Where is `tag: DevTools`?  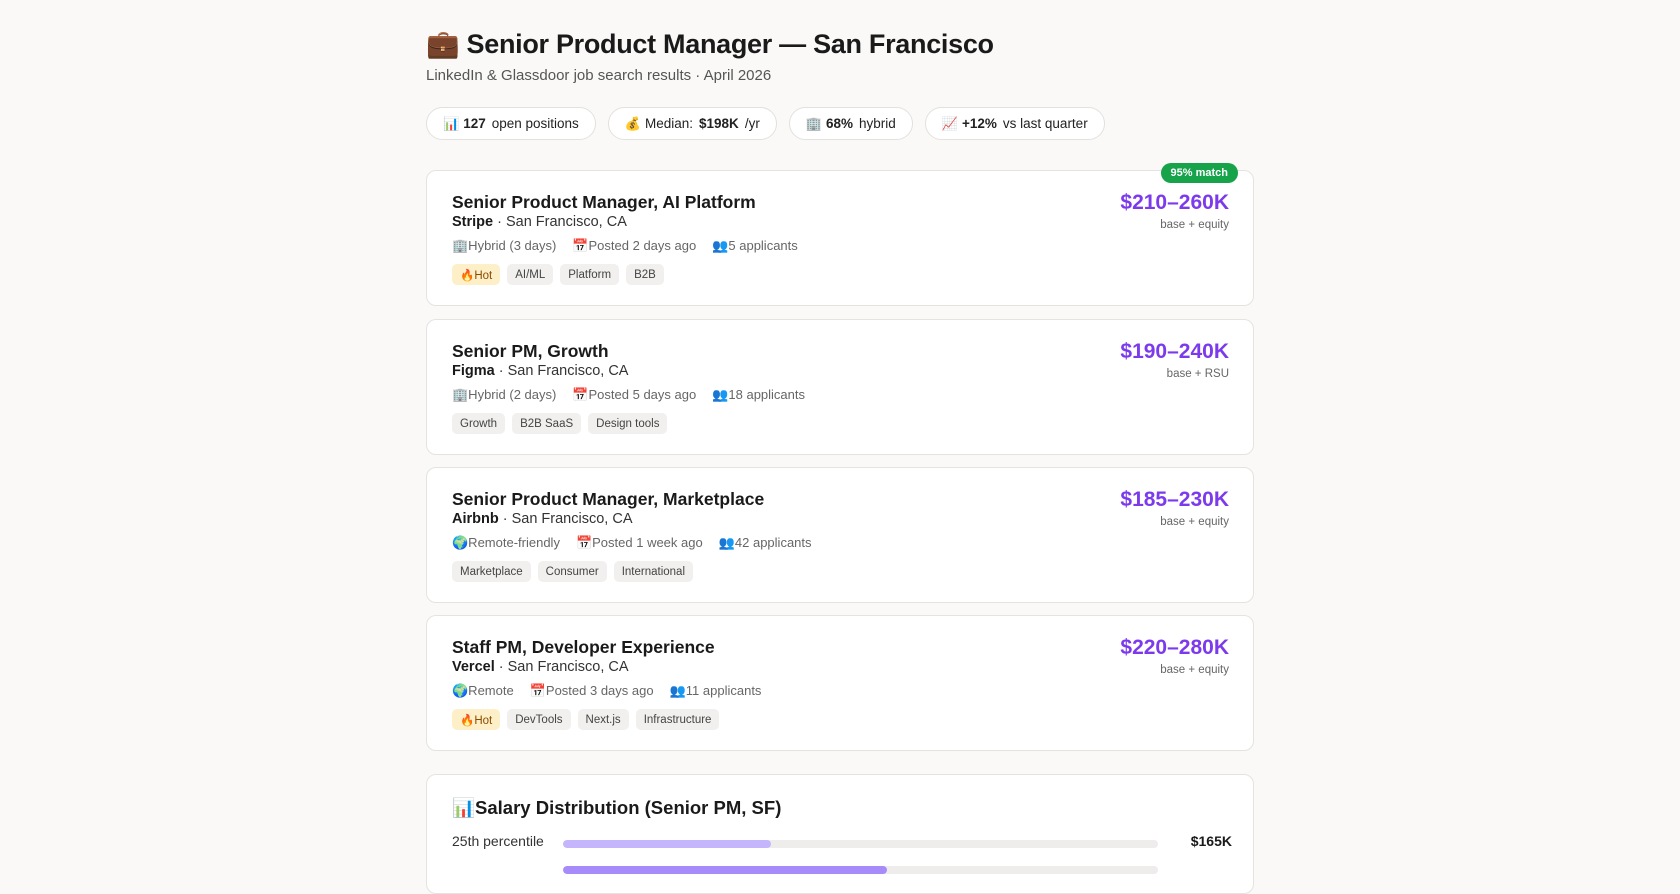
tag: DevTools is located at coordinates (539, 719).